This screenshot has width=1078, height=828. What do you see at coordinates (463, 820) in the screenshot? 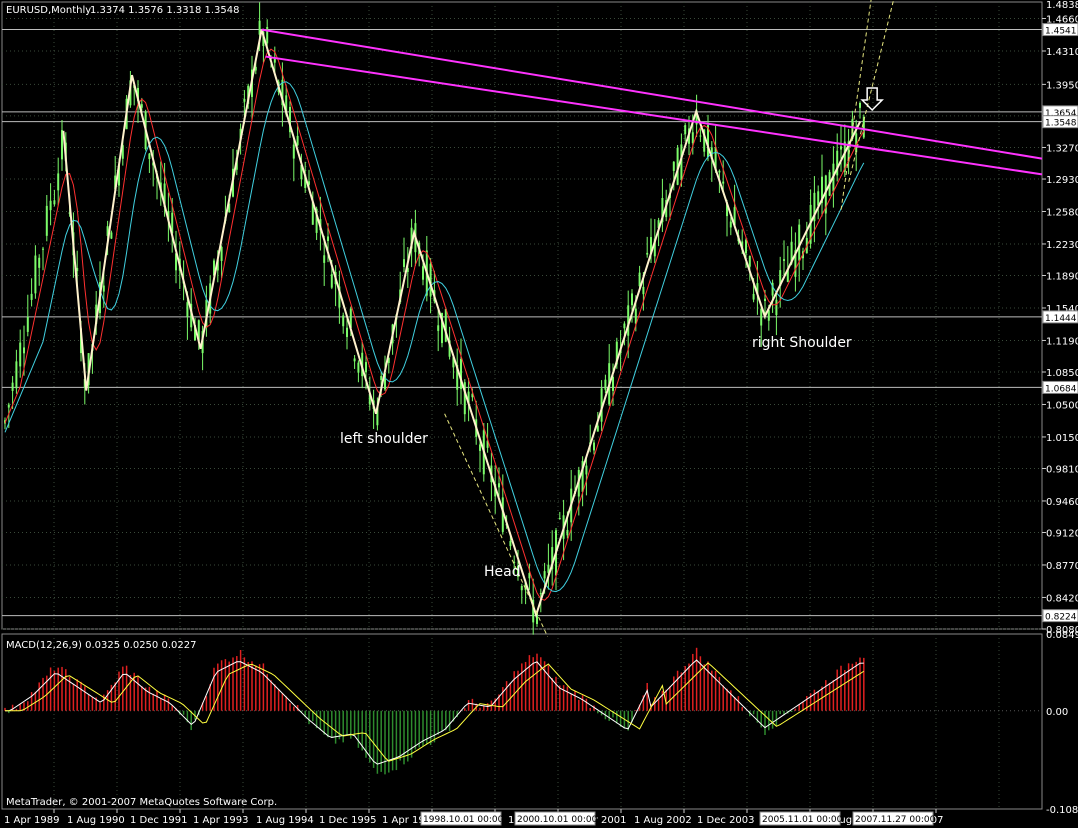
I see `date-marker-label: 1998.10.01 00:00` at bounding box center [463, 820].